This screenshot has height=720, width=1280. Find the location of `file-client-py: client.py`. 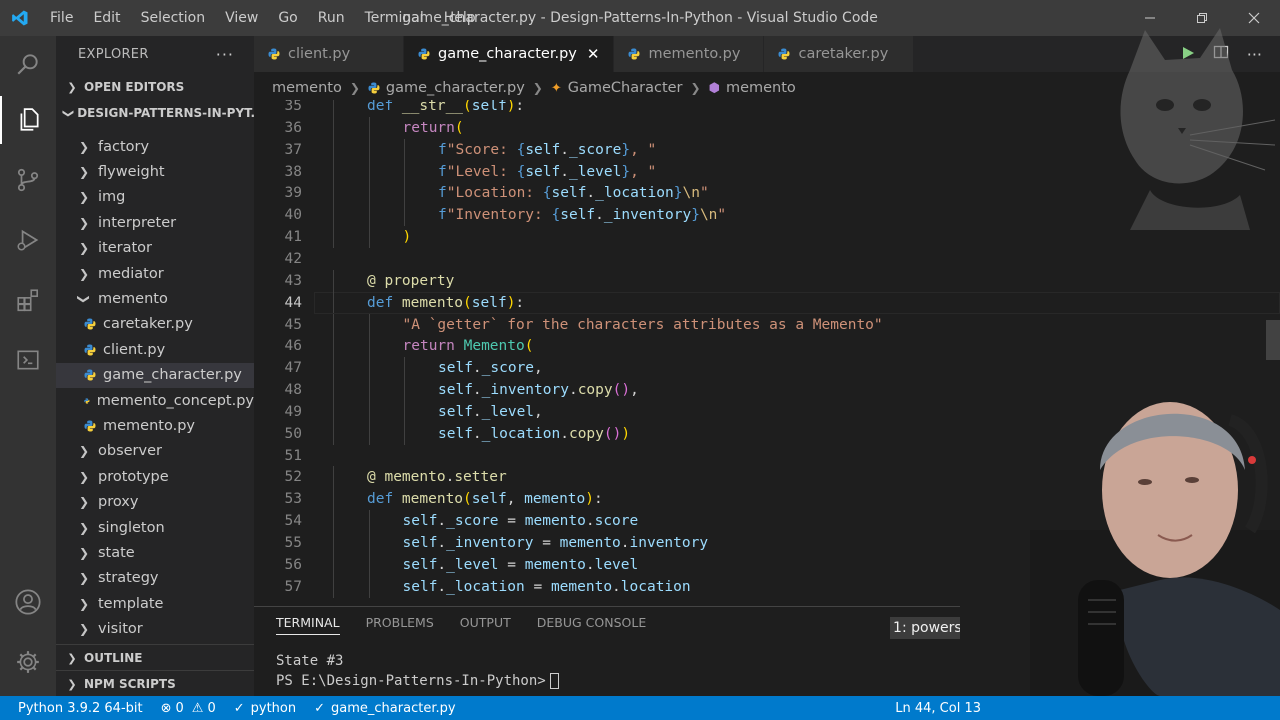

file-client-py: client.py is located at coordinates (155, 349).